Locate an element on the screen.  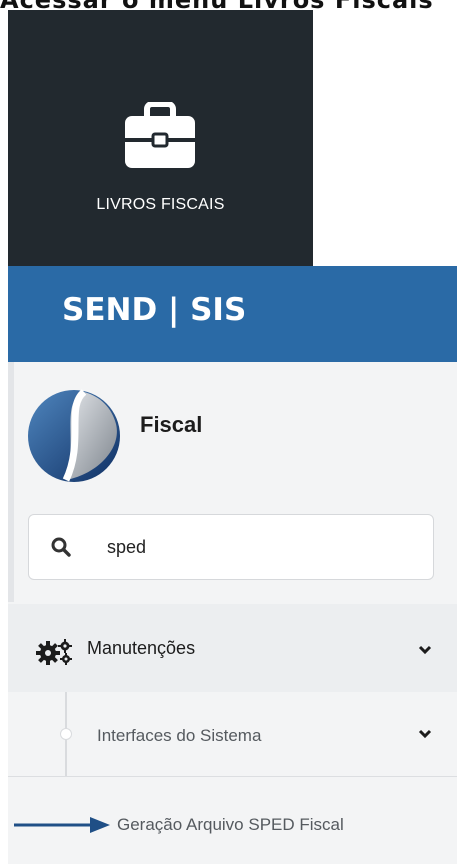
top-caption-fragment: Acessar o menu Livros Fiscais is located at coordinates (228, 5).